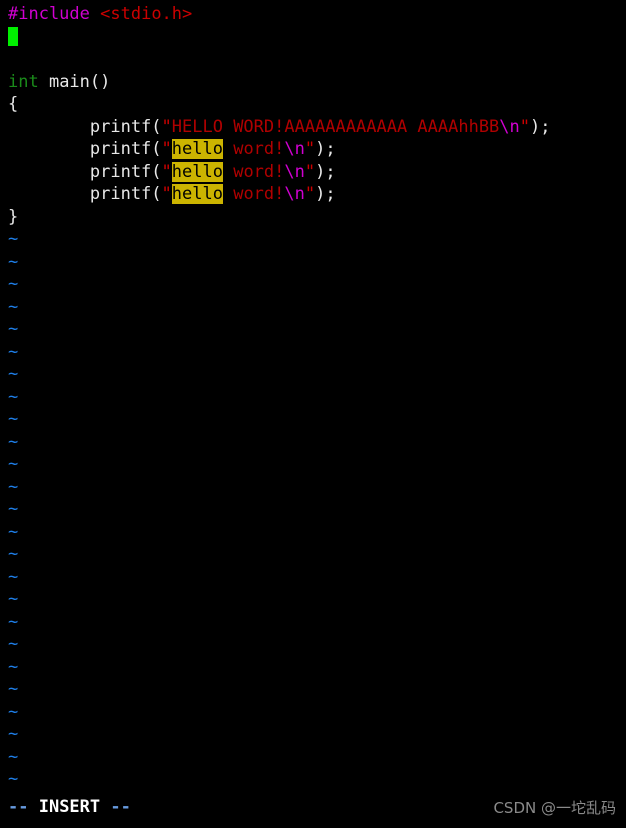  I want to click on mode-indicator: -- INSERT --, so click(69, 807).